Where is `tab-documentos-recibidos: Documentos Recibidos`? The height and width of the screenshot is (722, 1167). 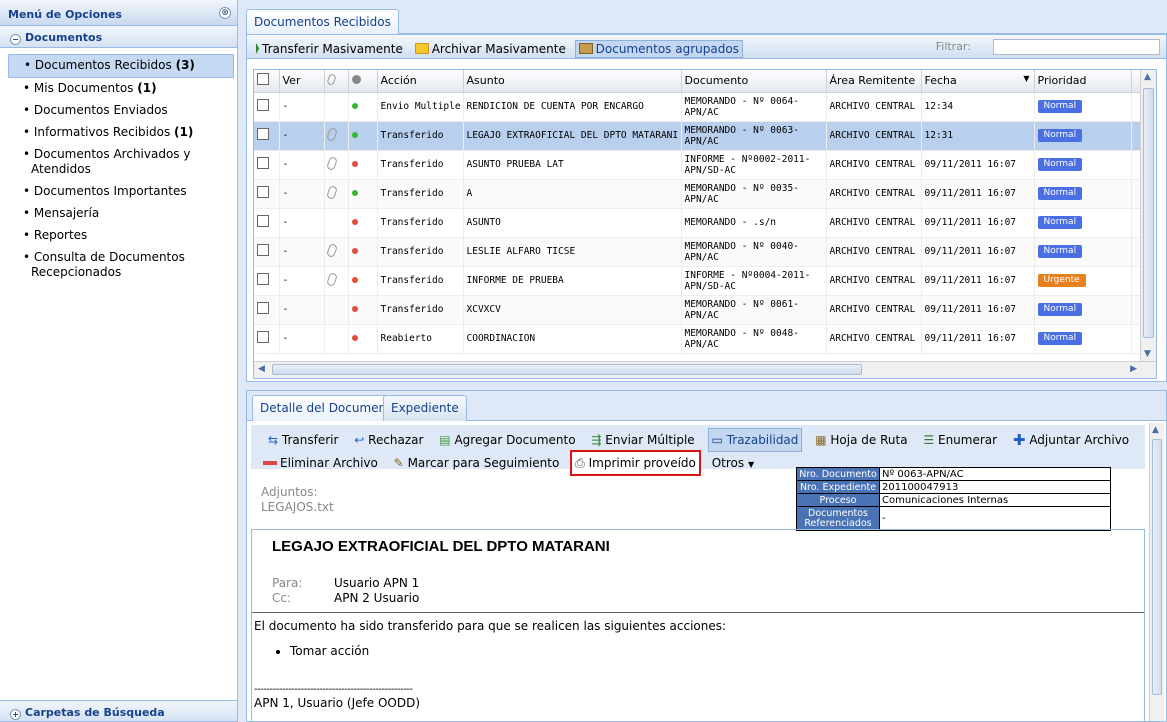
tab-documentos-recibidos: Documentos Recibidos is located at coordinates (322, 21).